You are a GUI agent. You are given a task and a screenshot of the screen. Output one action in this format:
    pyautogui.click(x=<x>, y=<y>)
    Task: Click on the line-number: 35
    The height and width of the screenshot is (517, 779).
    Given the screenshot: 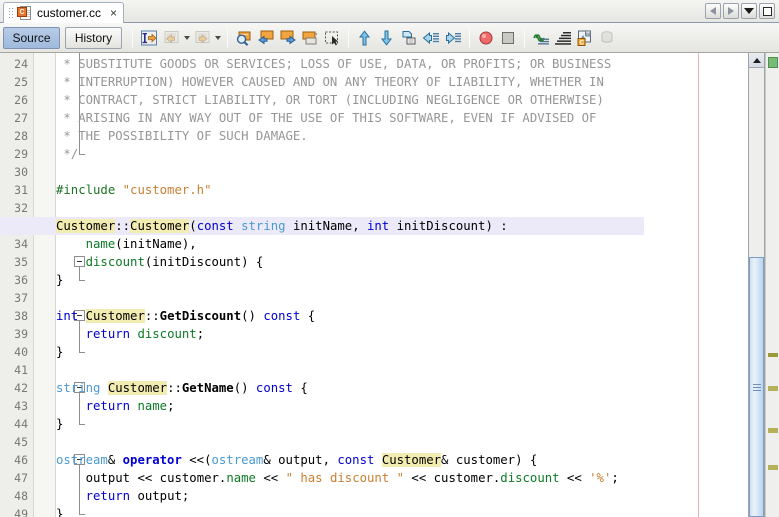 What is the action you would take?
    pyautogui.click(x=21, y=262)
    